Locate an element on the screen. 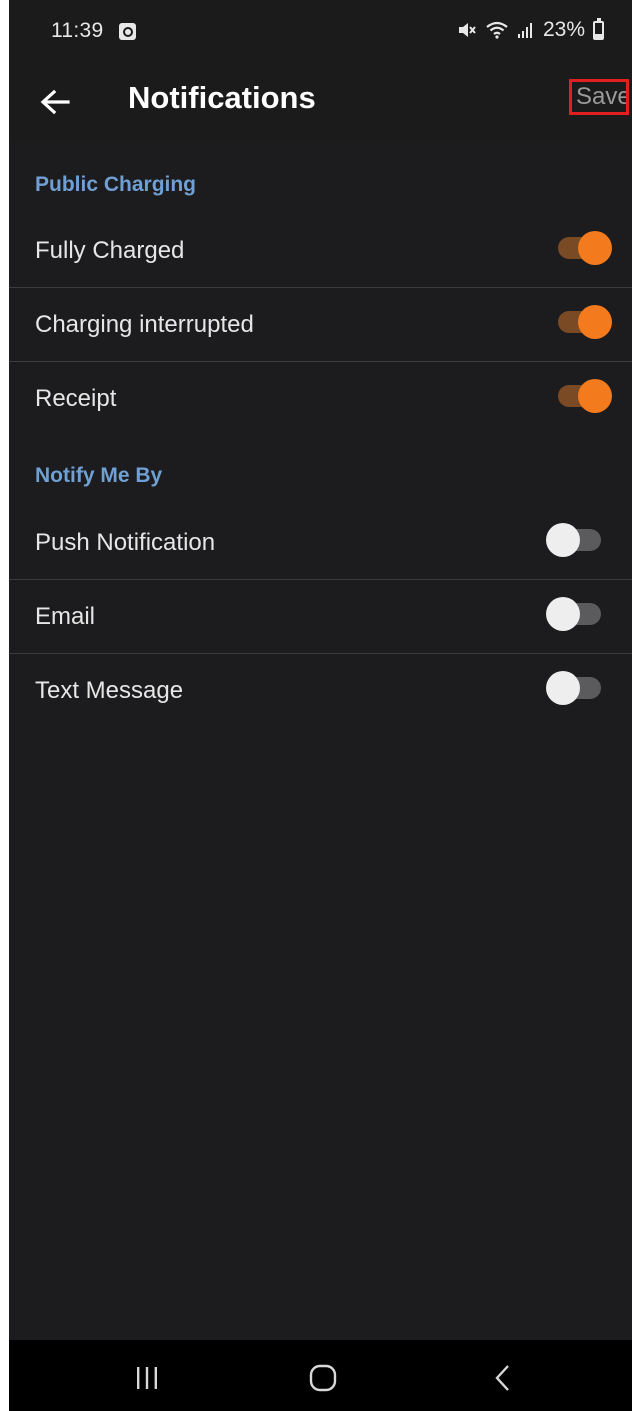 The width and height of the screenshot is (632, 1411). setting-label: Charging interrupted is located at coordinates (144, 324).